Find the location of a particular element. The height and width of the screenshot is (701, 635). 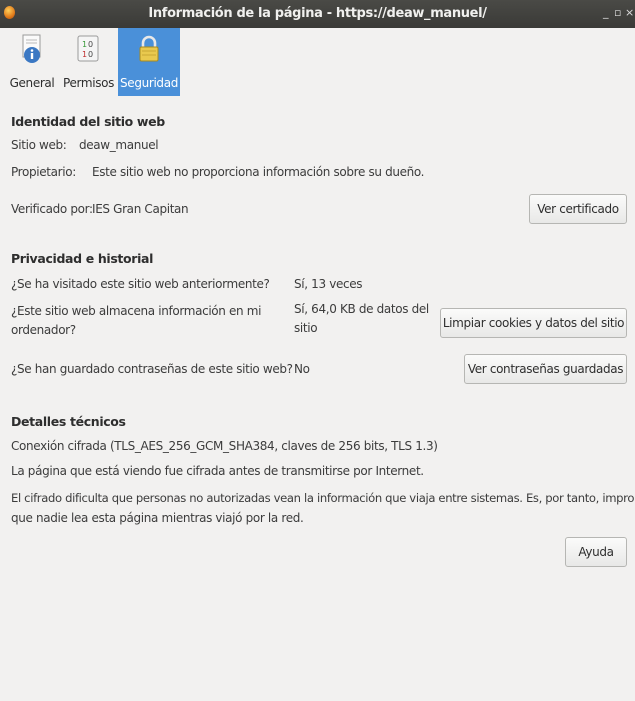

close-button: × is located at coordinates (629, 12).